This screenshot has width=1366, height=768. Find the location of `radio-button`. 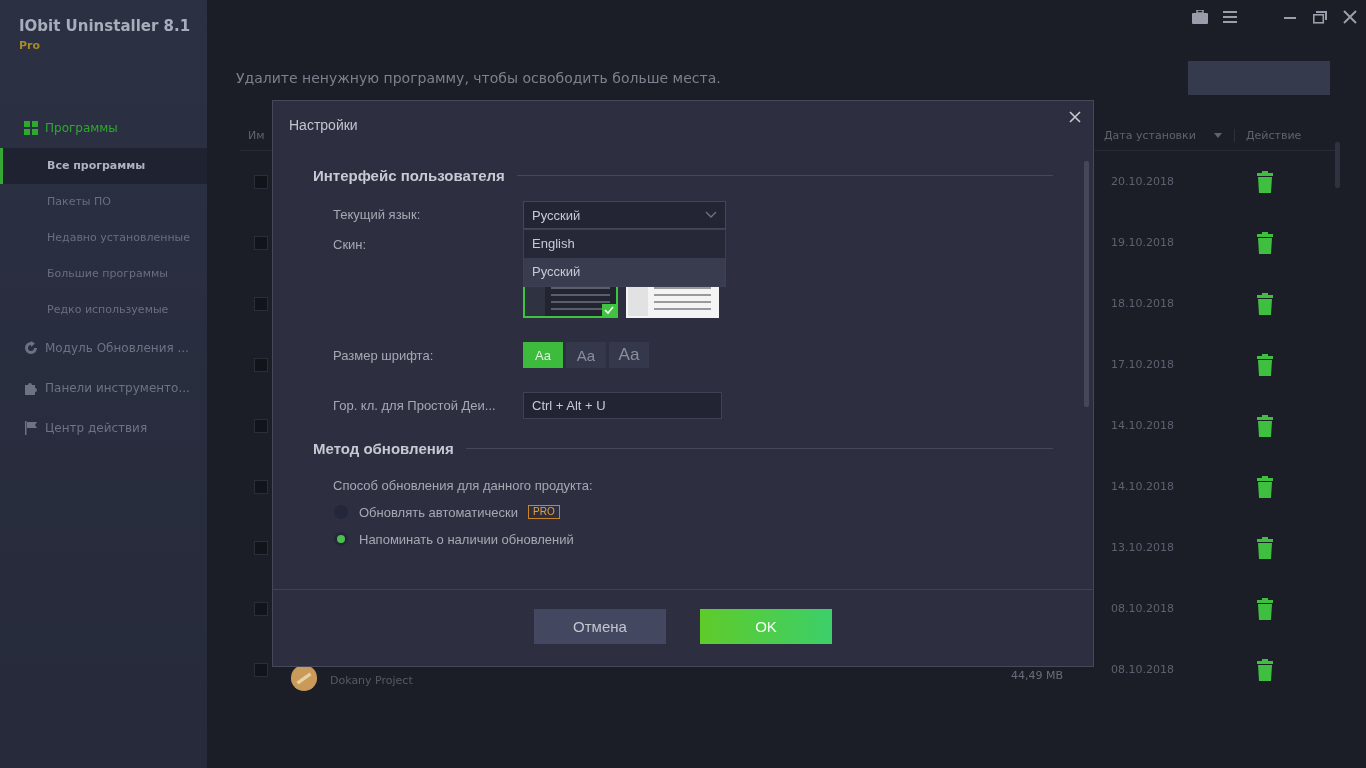

radio-button is located at coordinates (341, 539).